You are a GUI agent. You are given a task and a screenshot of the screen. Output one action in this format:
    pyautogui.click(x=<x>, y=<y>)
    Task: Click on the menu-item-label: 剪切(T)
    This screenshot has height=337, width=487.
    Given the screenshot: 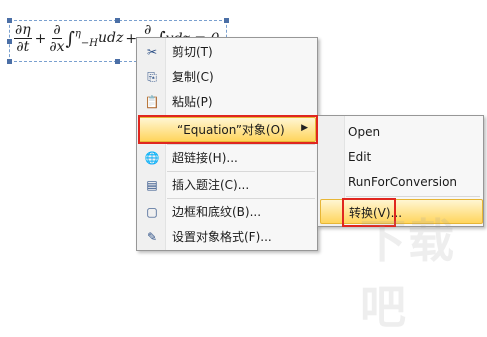 What is the action you would take?
    pyautogui.click(x=192, y=52)
    